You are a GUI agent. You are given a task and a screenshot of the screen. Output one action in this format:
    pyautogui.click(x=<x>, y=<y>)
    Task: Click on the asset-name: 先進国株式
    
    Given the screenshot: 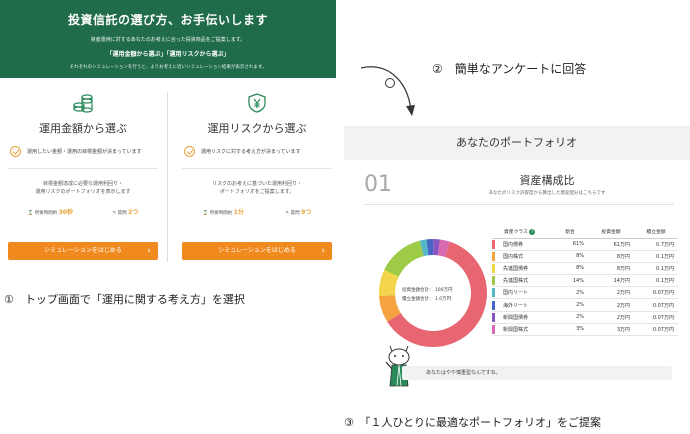 What is the action you would take?
    pyautogui.click(x=526, y=281)
    